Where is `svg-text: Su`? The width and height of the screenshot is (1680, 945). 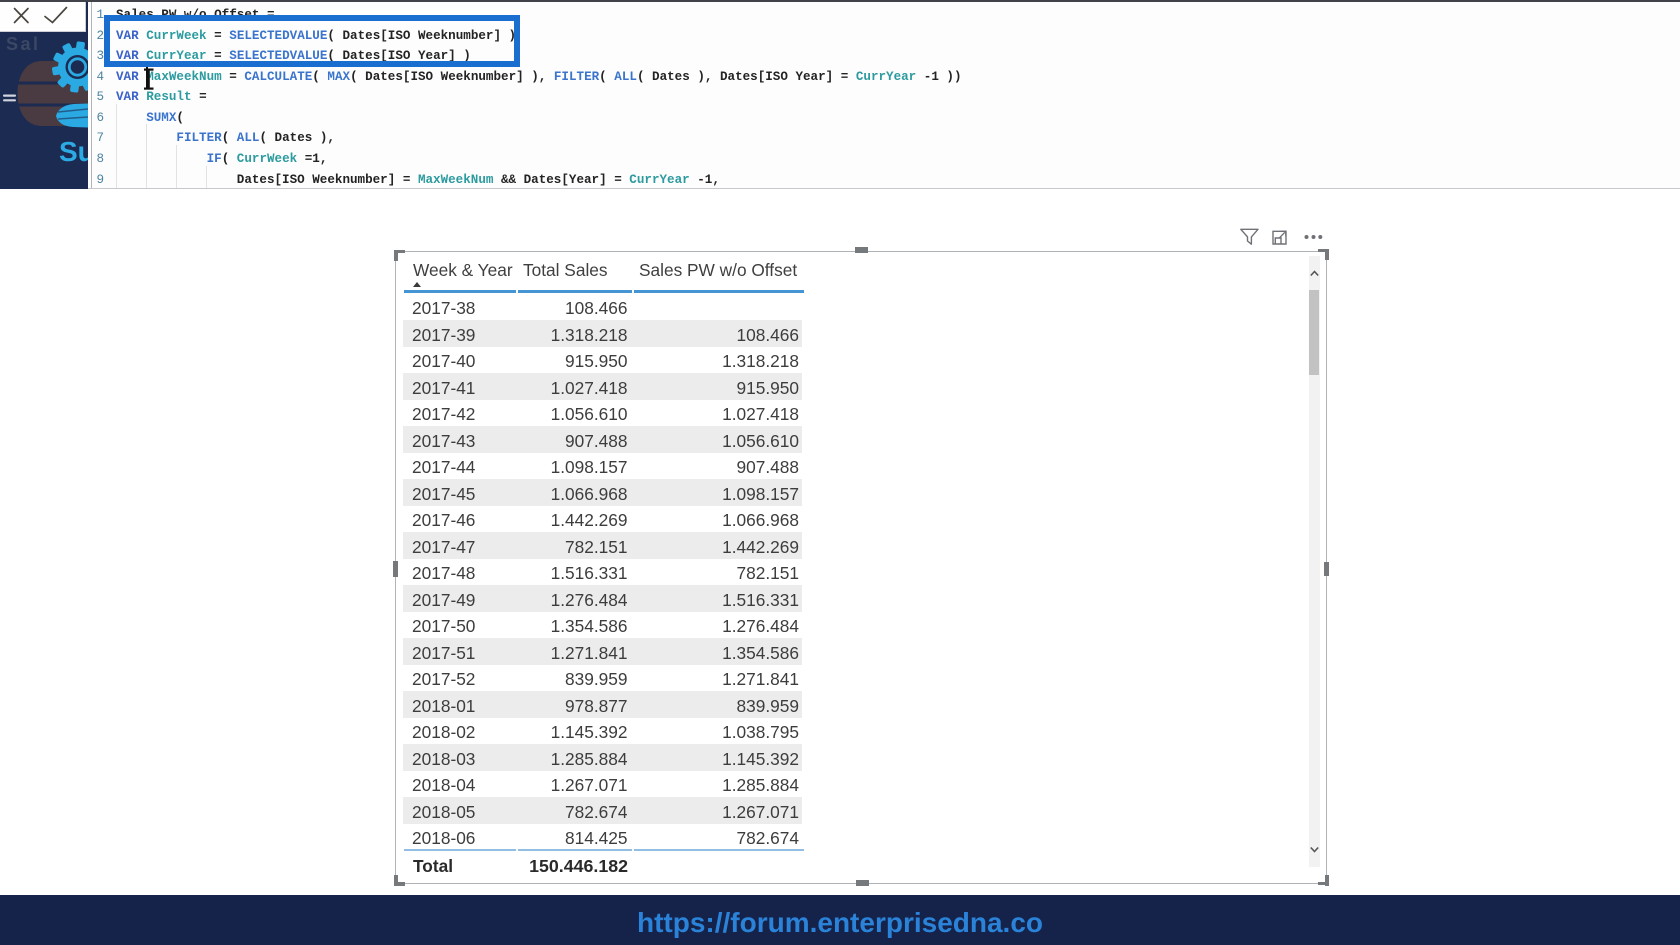 svg-text: Su is located at coordinates (73, 151).